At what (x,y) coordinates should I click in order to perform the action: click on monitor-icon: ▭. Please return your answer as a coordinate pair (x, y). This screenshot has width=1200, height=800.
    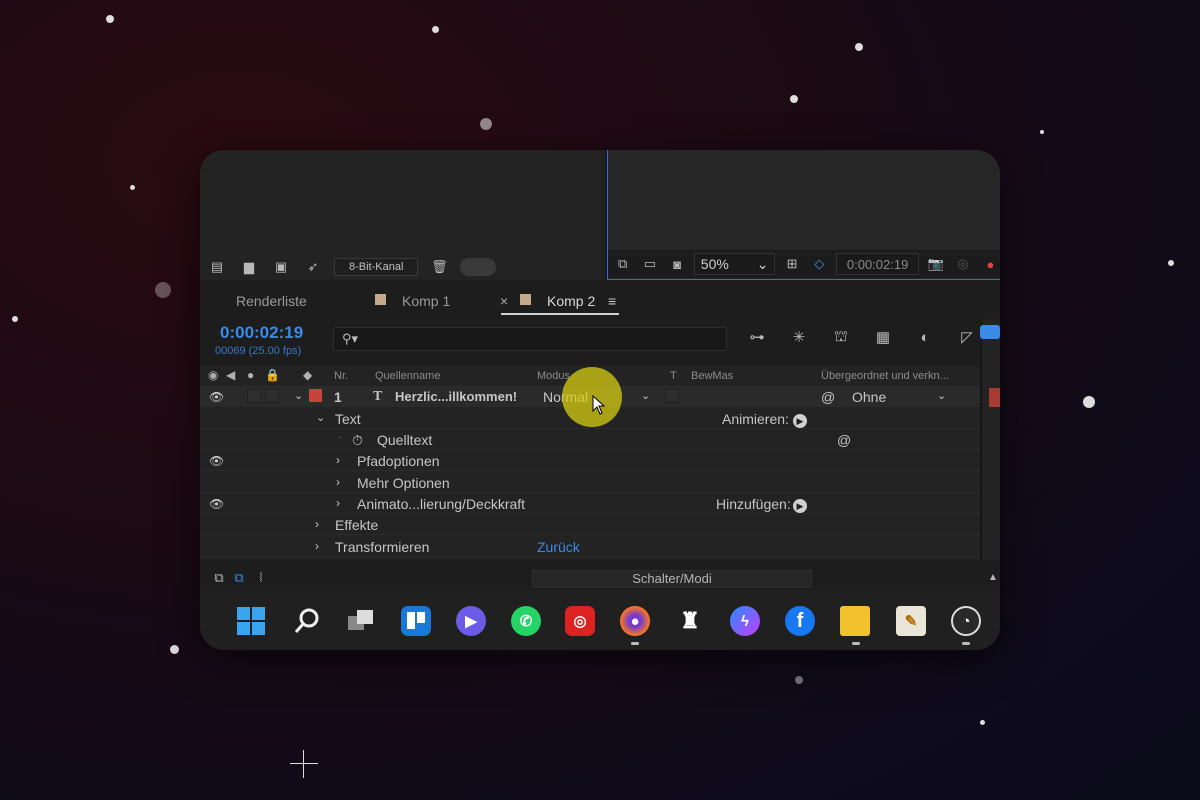
    Looking at the image, I should click on (649, 264).